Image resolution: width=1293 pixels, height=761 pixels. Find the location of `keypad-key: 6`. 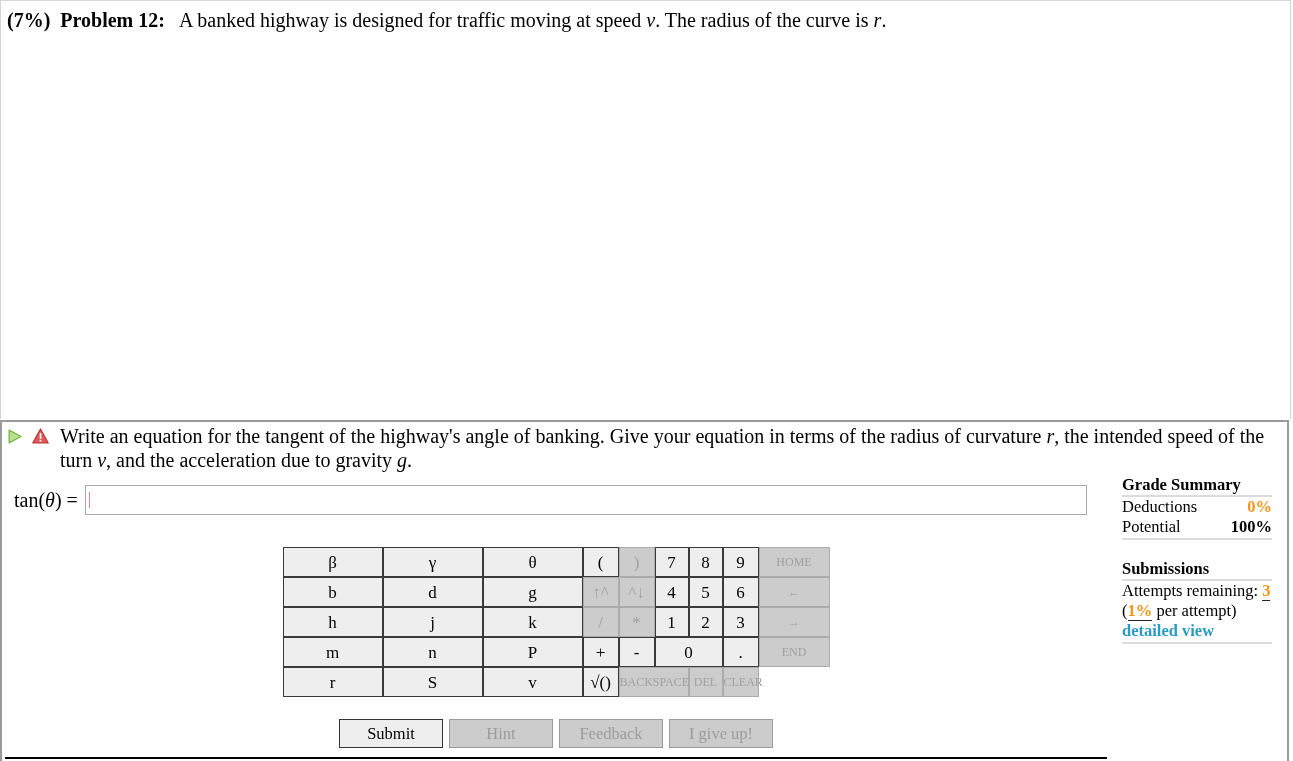

keypad-key: 6 is located at coordinates (740, 592).